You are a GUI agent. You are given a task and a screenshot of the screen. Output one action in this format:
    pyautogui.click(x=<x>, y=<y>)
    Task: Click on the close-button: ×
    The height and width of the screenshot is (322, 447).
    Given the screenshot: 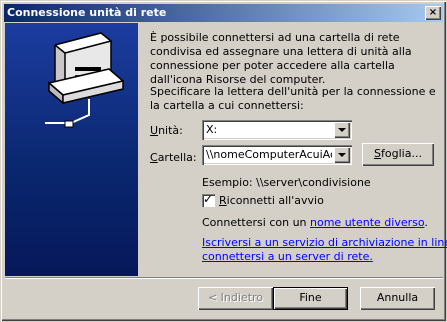 What is the action you would take?
    pyautogui.click(x=433, y=13)
    